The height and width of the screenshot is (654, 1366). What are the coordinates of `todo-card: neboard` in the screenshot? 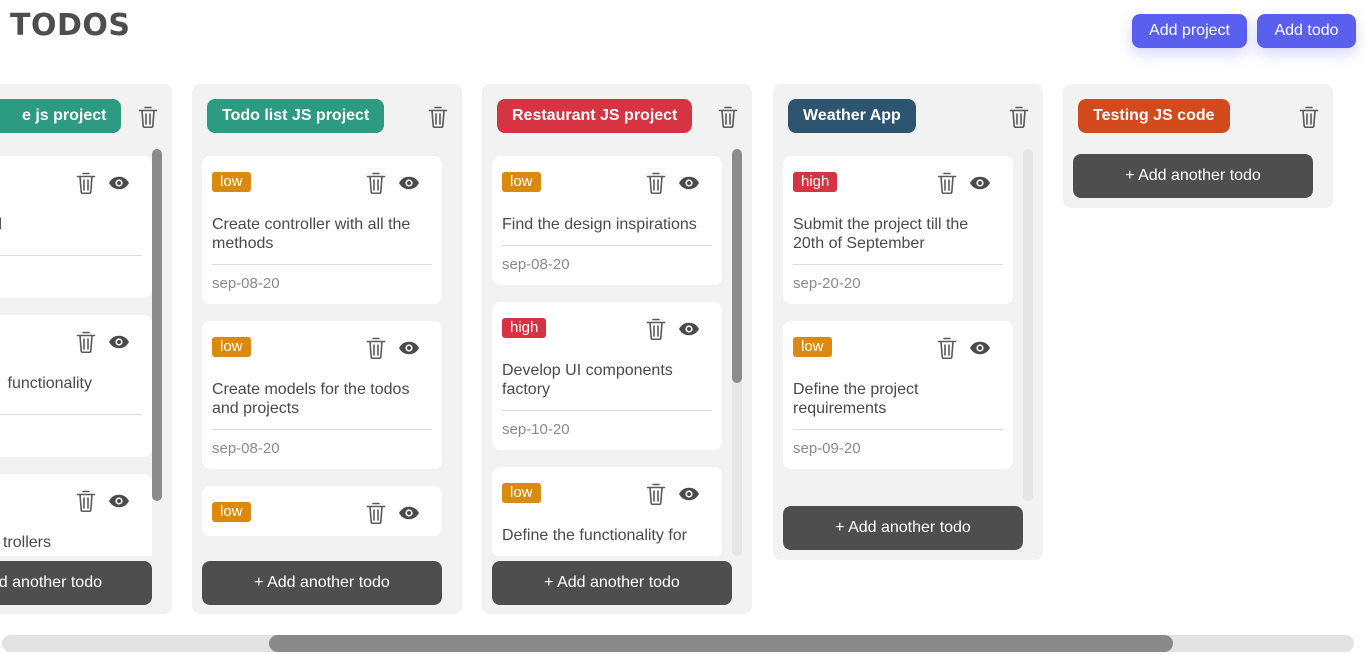 It's located at (76, 227).